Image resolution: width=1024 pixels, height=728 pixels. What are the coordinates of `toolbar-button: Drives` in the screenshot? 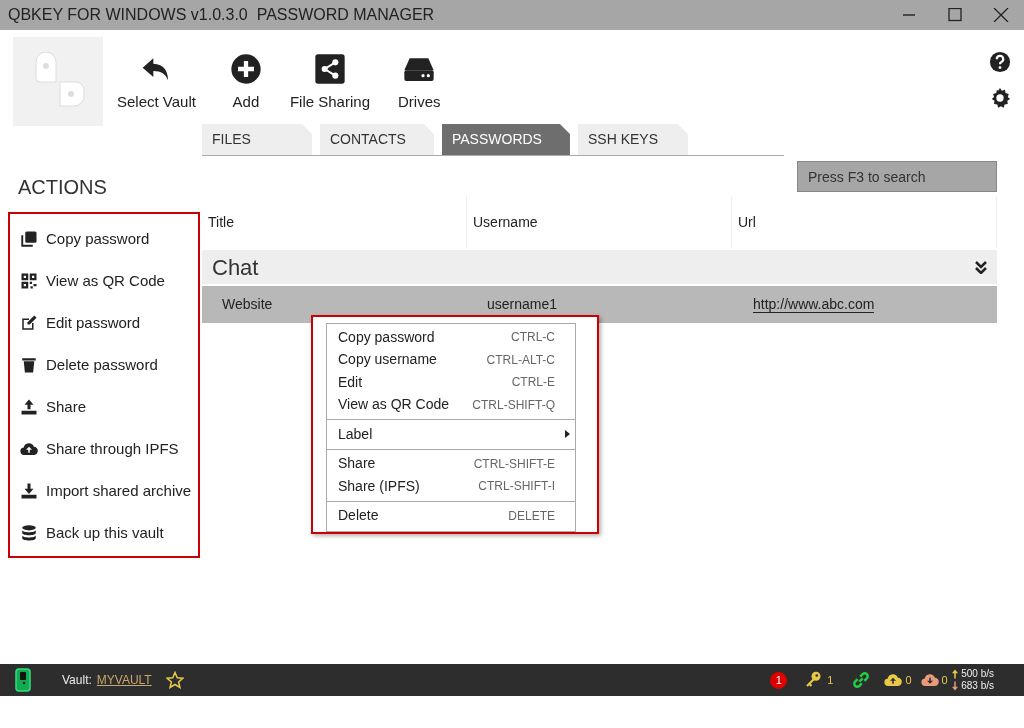 It's located at (419, 75).